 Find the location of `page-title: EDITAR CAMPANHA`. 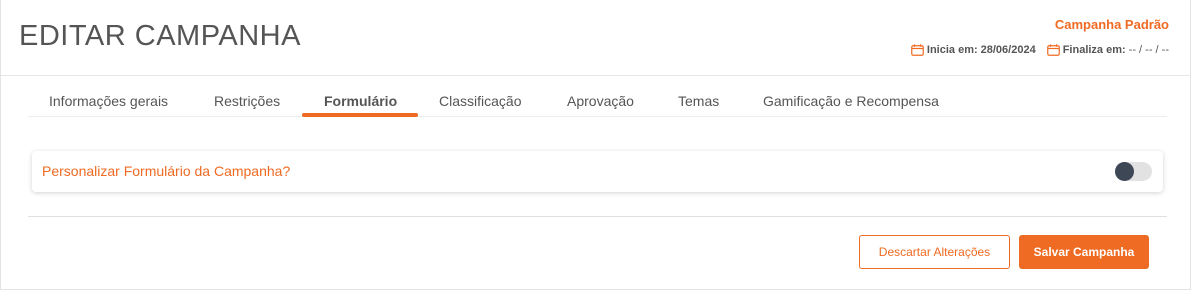

page-title: EDITAR CAMPANHA is located at coordinates (160, 36).